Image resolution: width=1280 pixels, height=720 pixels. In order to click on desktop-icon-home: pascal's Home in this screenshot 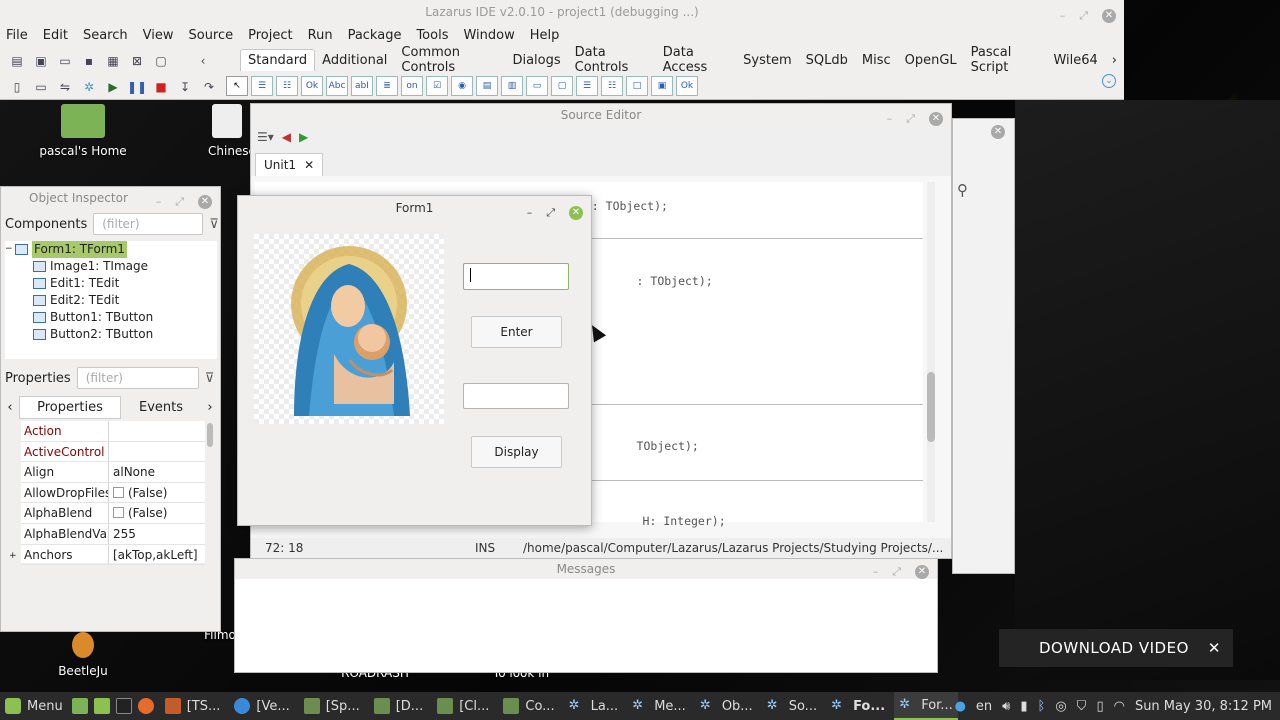, I will do `click(83, 131)`.